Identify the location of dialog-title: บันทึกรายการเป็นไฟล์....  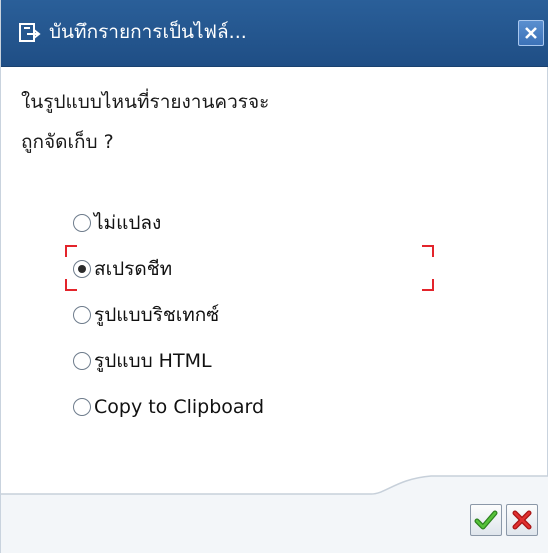
(148, 32).